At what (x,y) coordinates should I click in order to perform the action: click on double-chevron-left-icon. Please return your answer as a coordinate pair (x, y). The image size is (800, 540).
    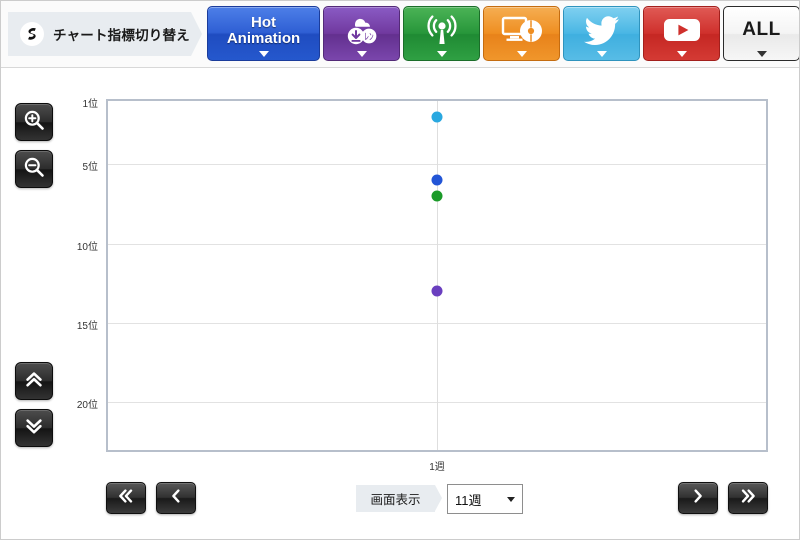
    Looking at the image, I should click on (126, 498).